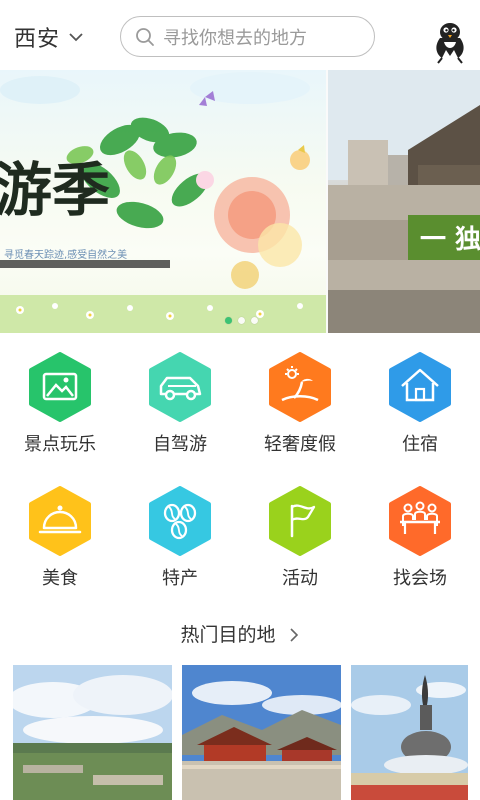 The width and height of the screenshot is (480, 800). I want to click on category-label: 景点玩乐, so click(60, 444).